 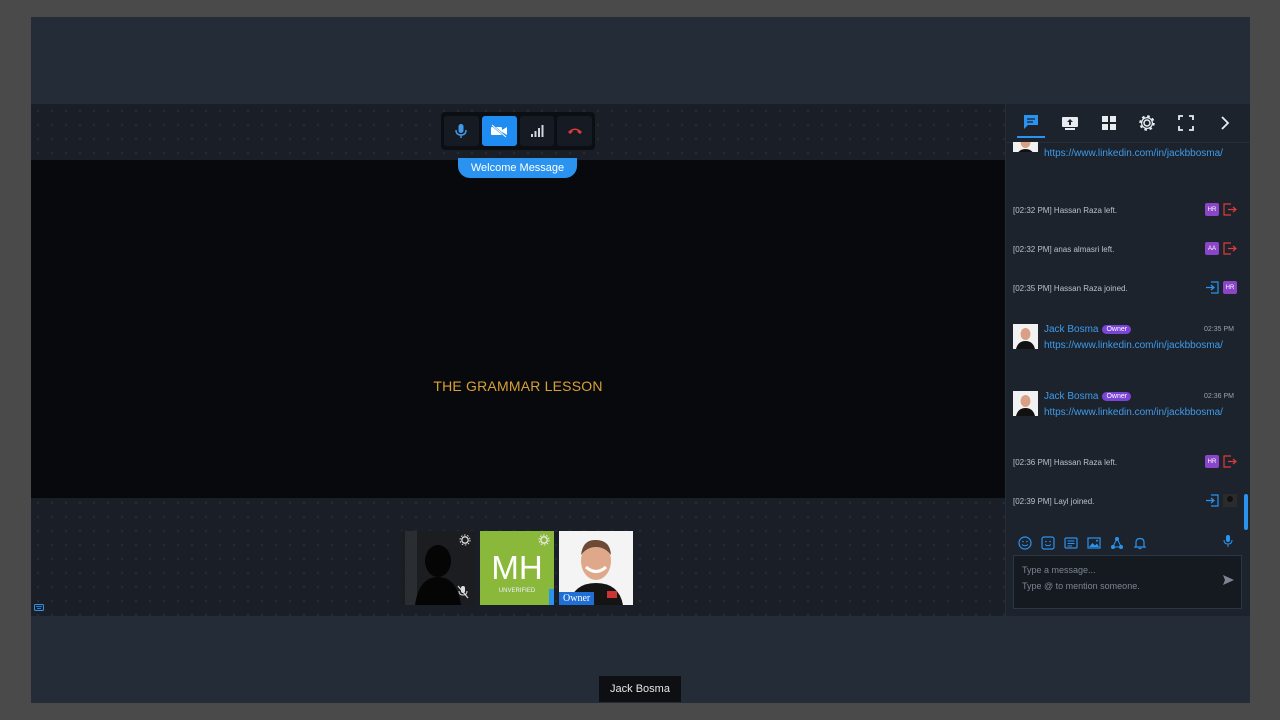 What do you see at coordinates (1065, 462) in the screenshot?
I see `system-message-text: [02:36 PM] Hassan Raza left.` at bounding box center [1065, 462].